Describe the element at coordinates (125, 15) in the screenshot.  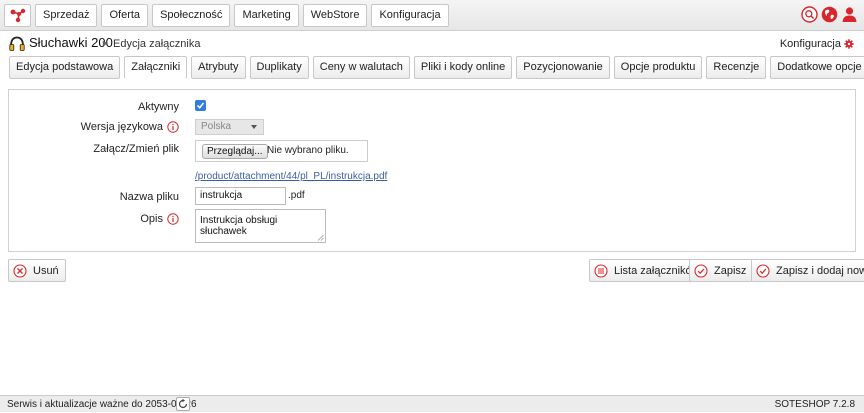
I see `menu-oferta: Oferta` at that location.